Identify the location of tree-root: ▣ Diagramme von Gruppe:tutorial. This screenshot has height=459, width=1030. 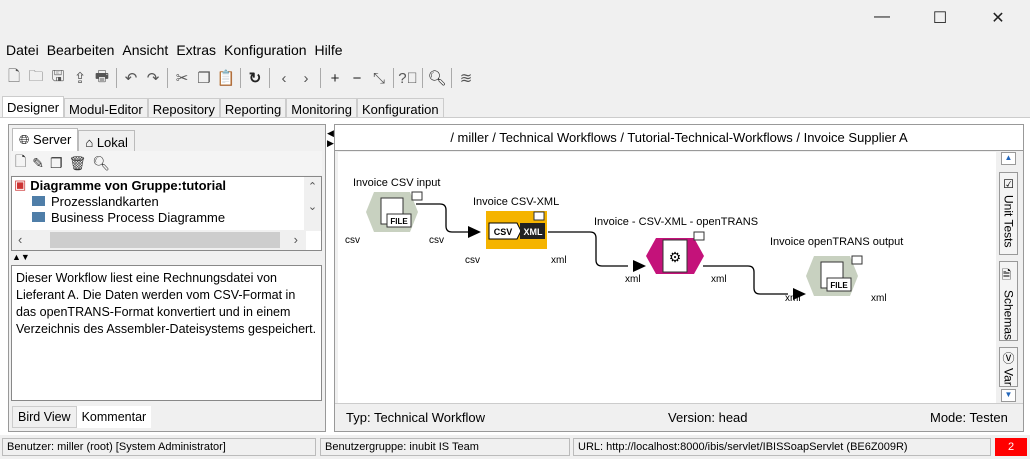
(166, 185).